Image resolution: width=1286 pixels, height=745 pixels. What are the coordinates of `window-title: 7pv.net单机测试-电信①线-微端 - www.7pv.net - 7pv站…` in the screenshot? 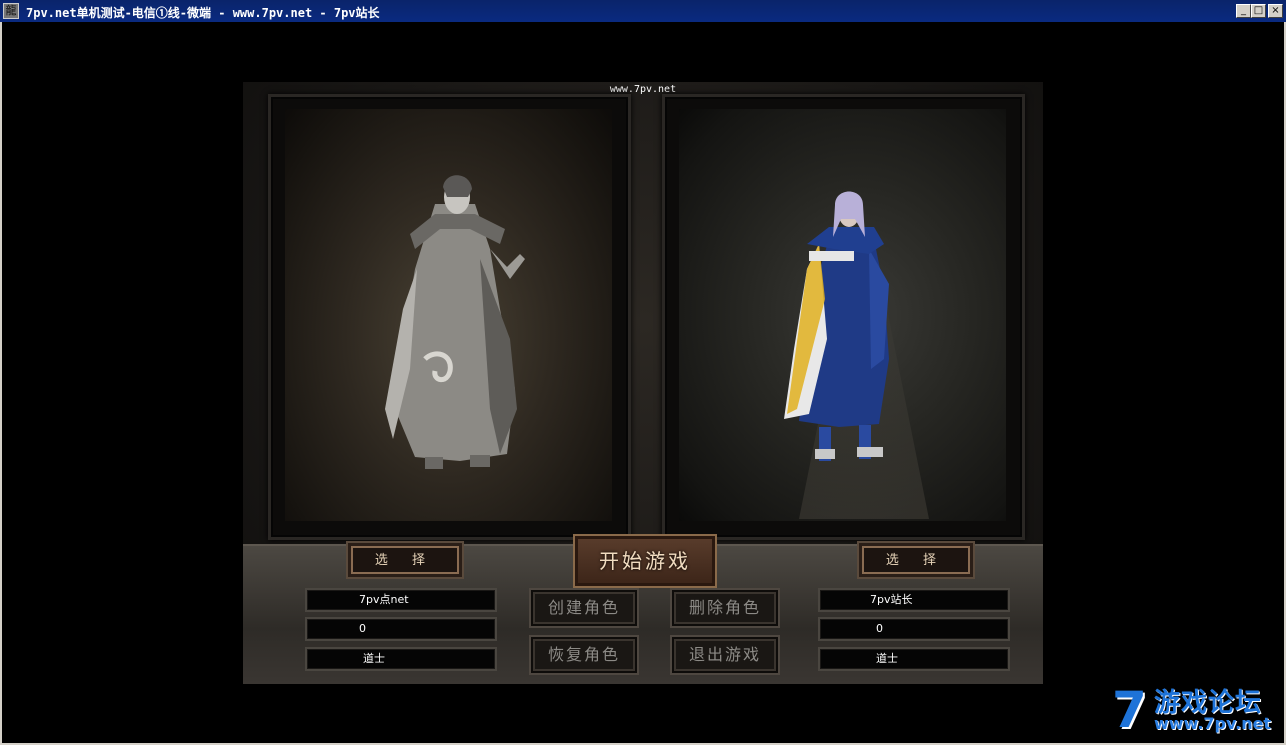 It's located at (203, 13).